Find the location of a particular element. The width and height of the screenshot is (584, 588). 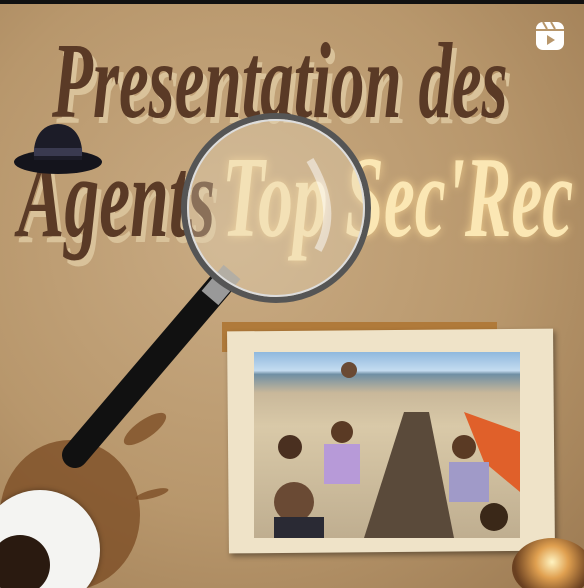

beach-group-photo-image is located at coordinates (397, 450).